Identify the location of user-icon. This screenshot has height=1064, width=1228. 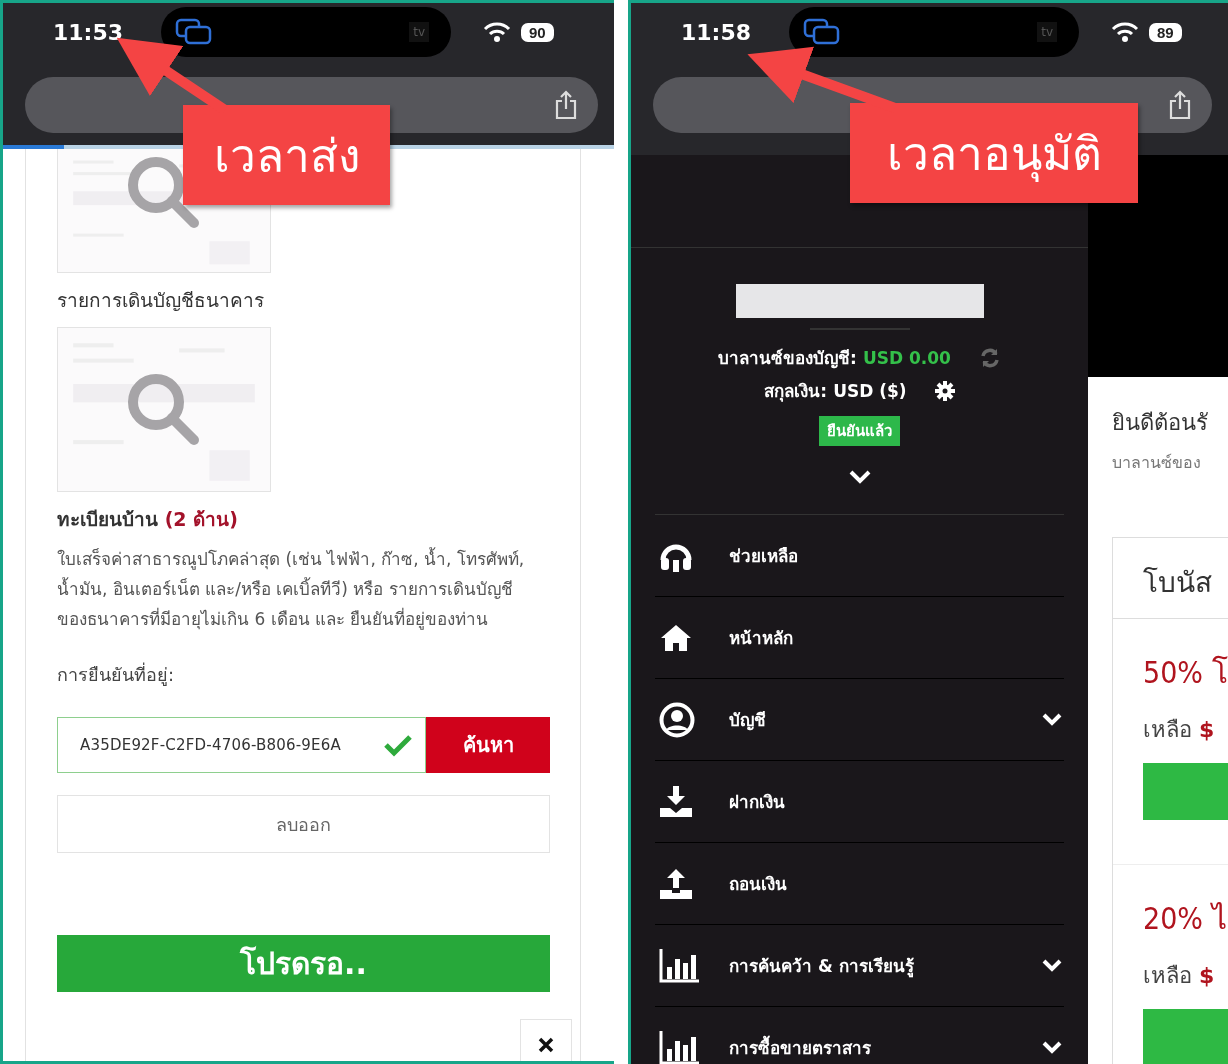
(677, 719).